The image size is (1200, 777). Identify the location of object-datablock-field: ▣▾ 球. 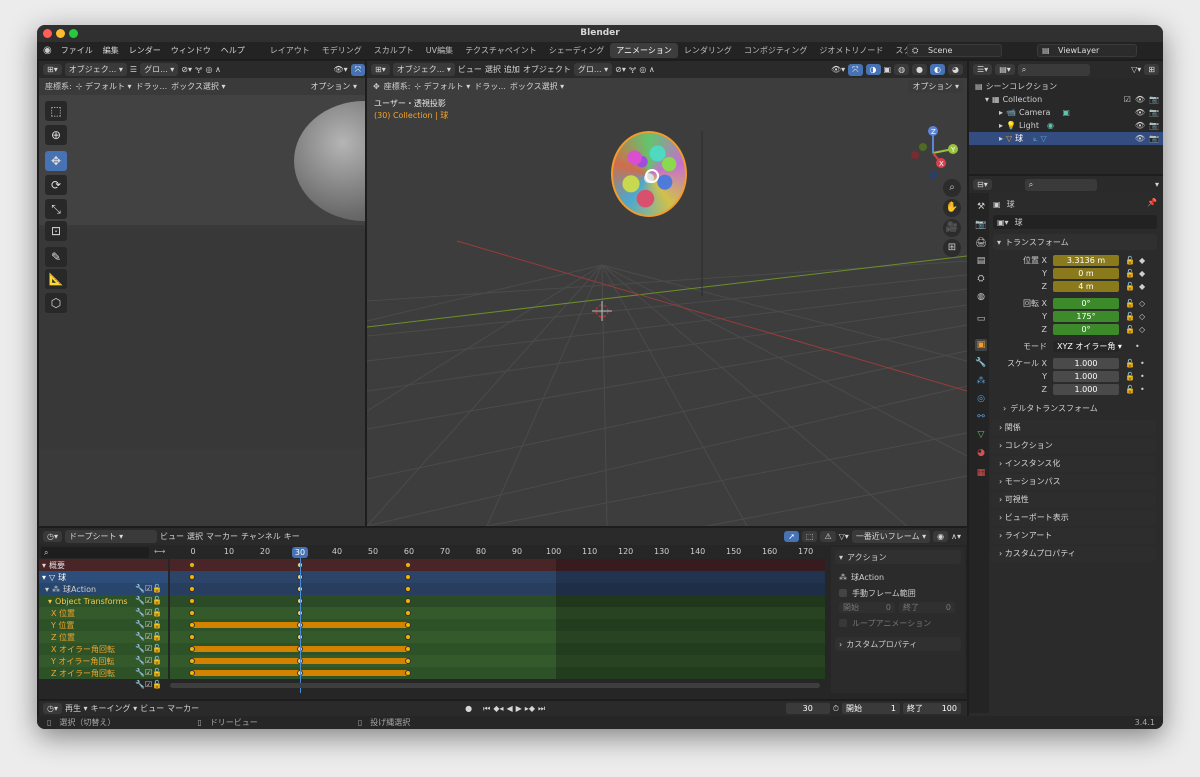
(1075, 222).